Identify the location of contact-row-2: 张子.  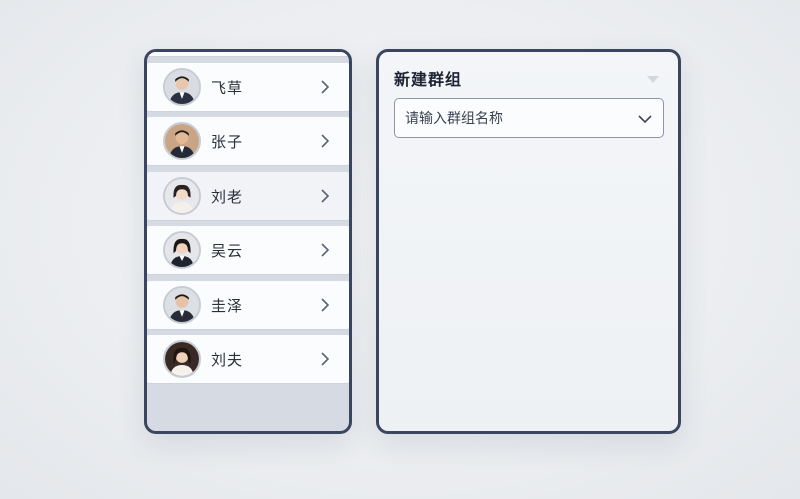
(248, 141).